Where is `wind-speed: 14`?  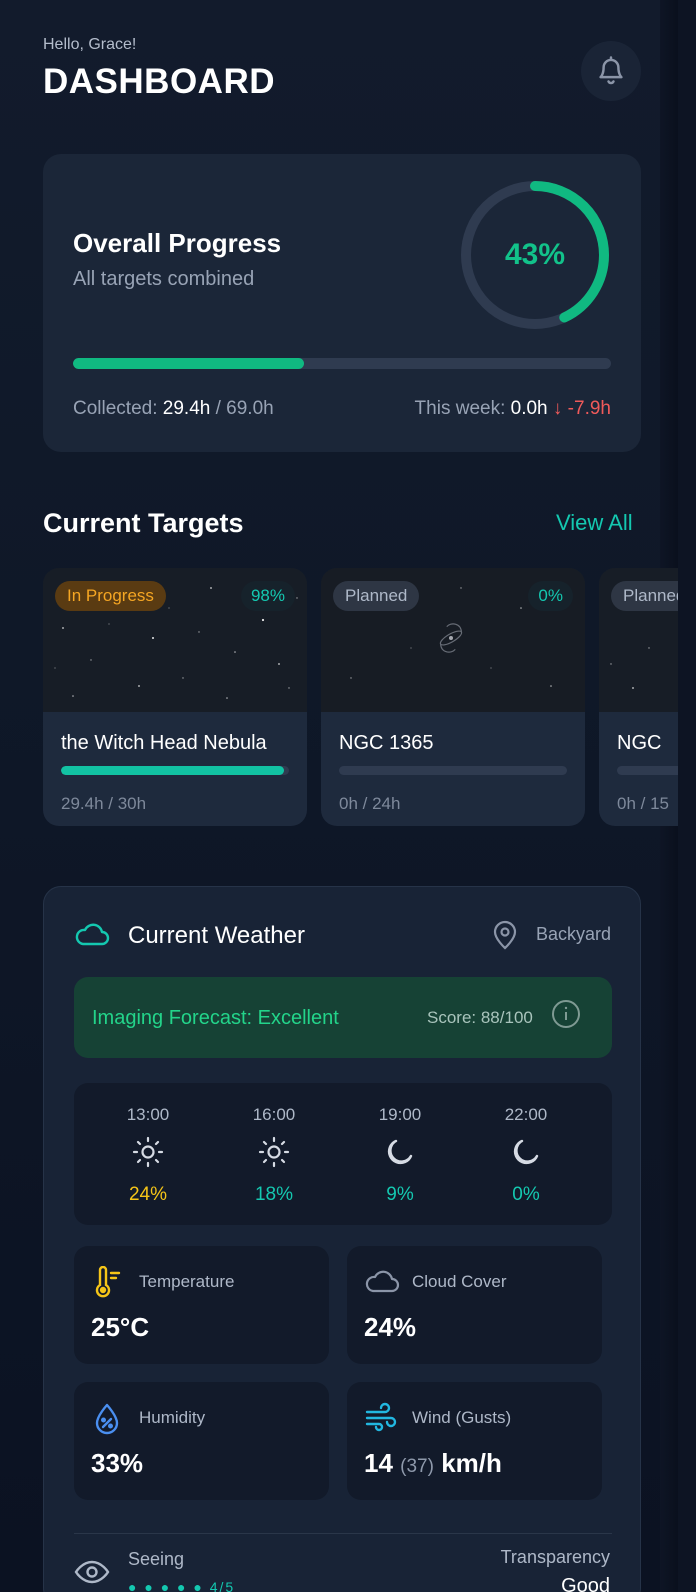 wind-speed: 14 is located at coordinates (378, 1463).